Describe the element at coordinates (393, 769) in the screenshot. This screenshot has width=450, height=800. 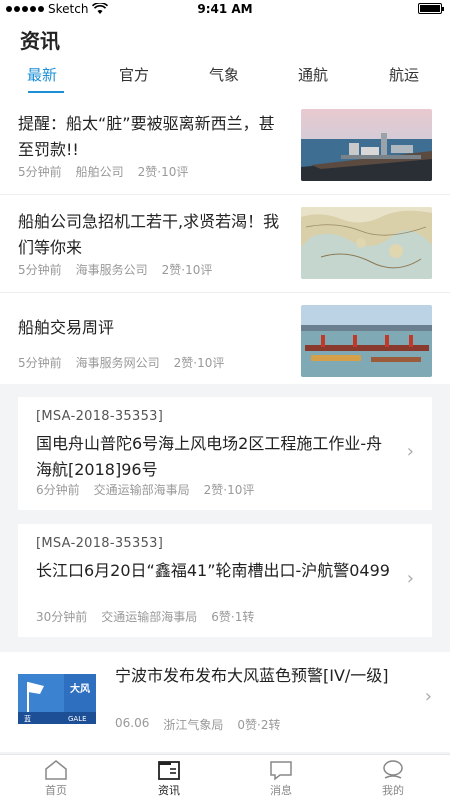
I see `profile-icon` at that location.